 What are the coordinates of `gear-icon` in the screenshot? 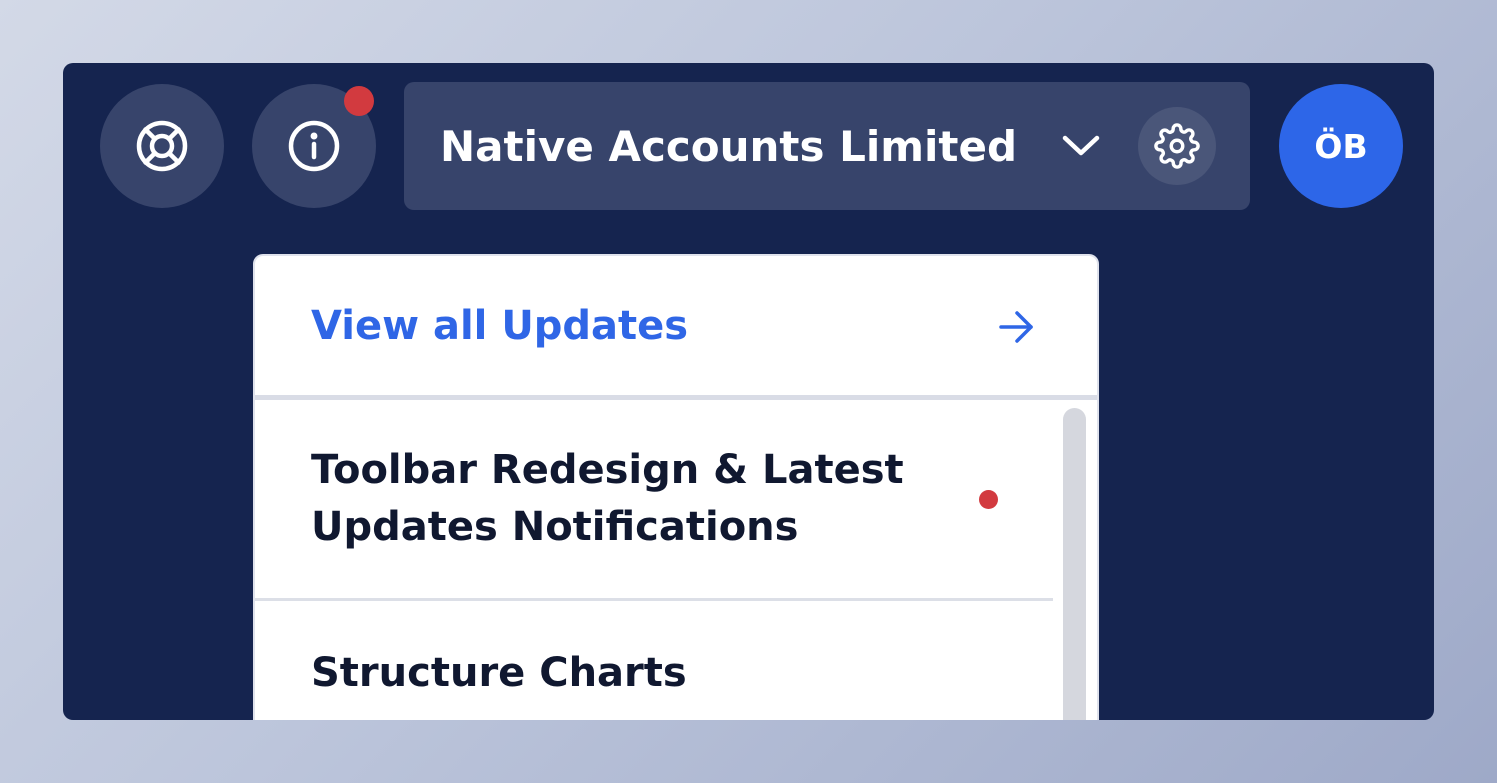 It's located at (1177, 146).